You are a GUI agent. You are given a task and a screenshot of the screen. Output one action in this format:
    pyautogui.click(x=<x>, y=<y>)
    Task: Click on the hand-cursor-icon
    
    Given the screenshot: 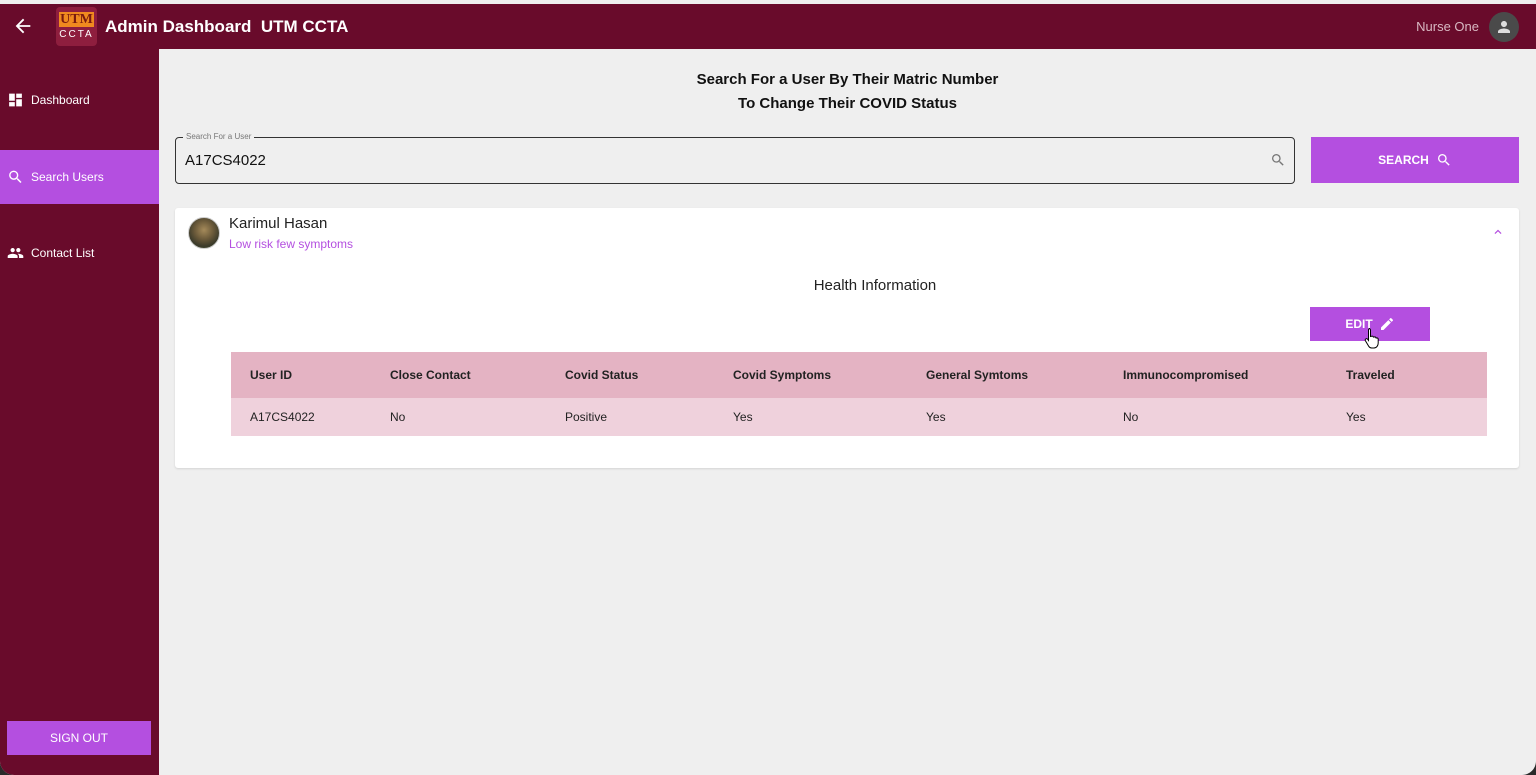 What is the action you would take?
    pyautogui.click(x=1371, y=338)
    